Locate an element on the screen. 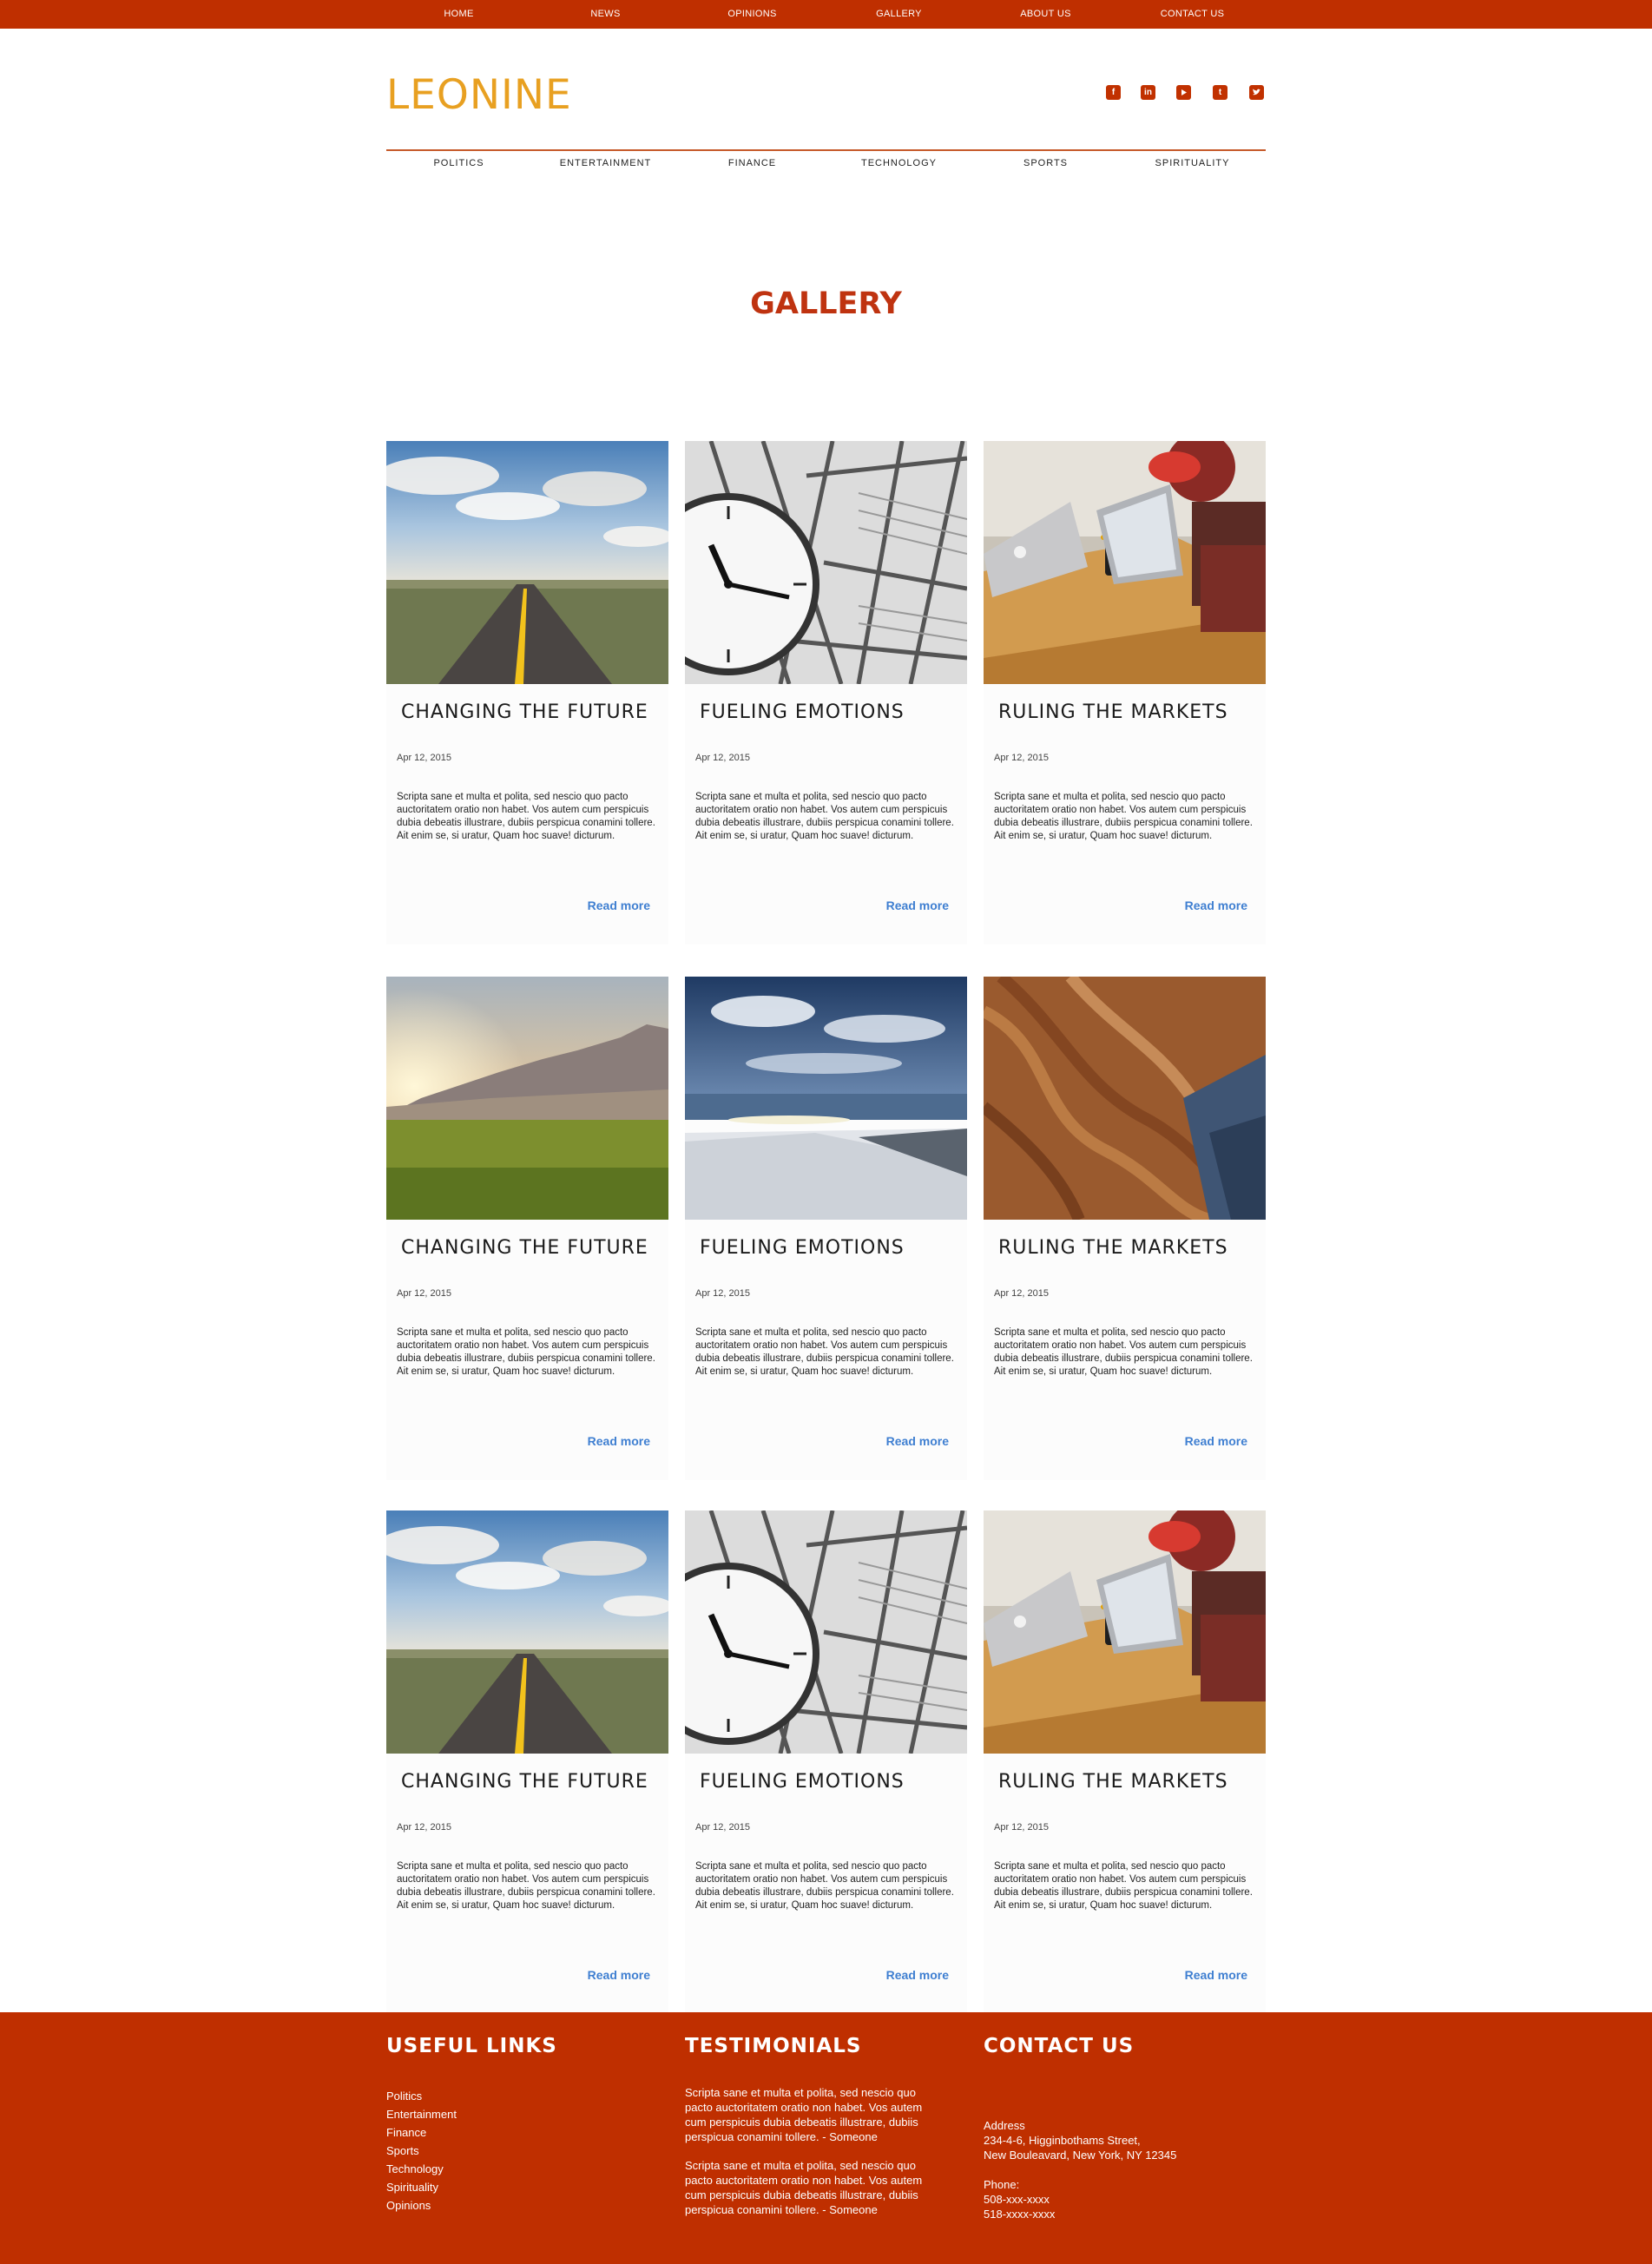 Image resolution: width=1652 pixels, height=2264 pixels. footer-link-spirituality: Spirituality is located at coordinates (421, 2187).